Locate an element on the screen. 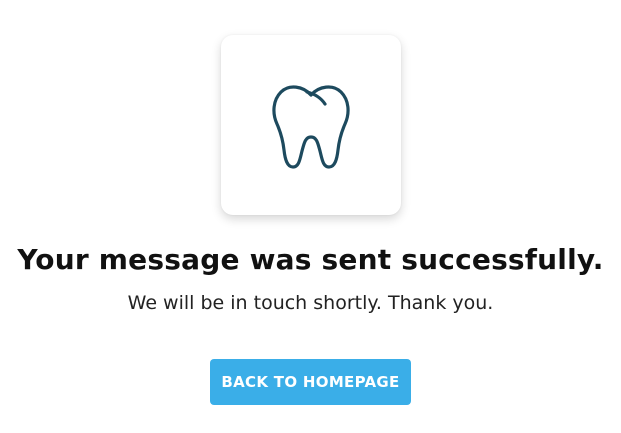 This screenshot has width=621, height=433. tooth-icon is located at coordinates (311, 125).